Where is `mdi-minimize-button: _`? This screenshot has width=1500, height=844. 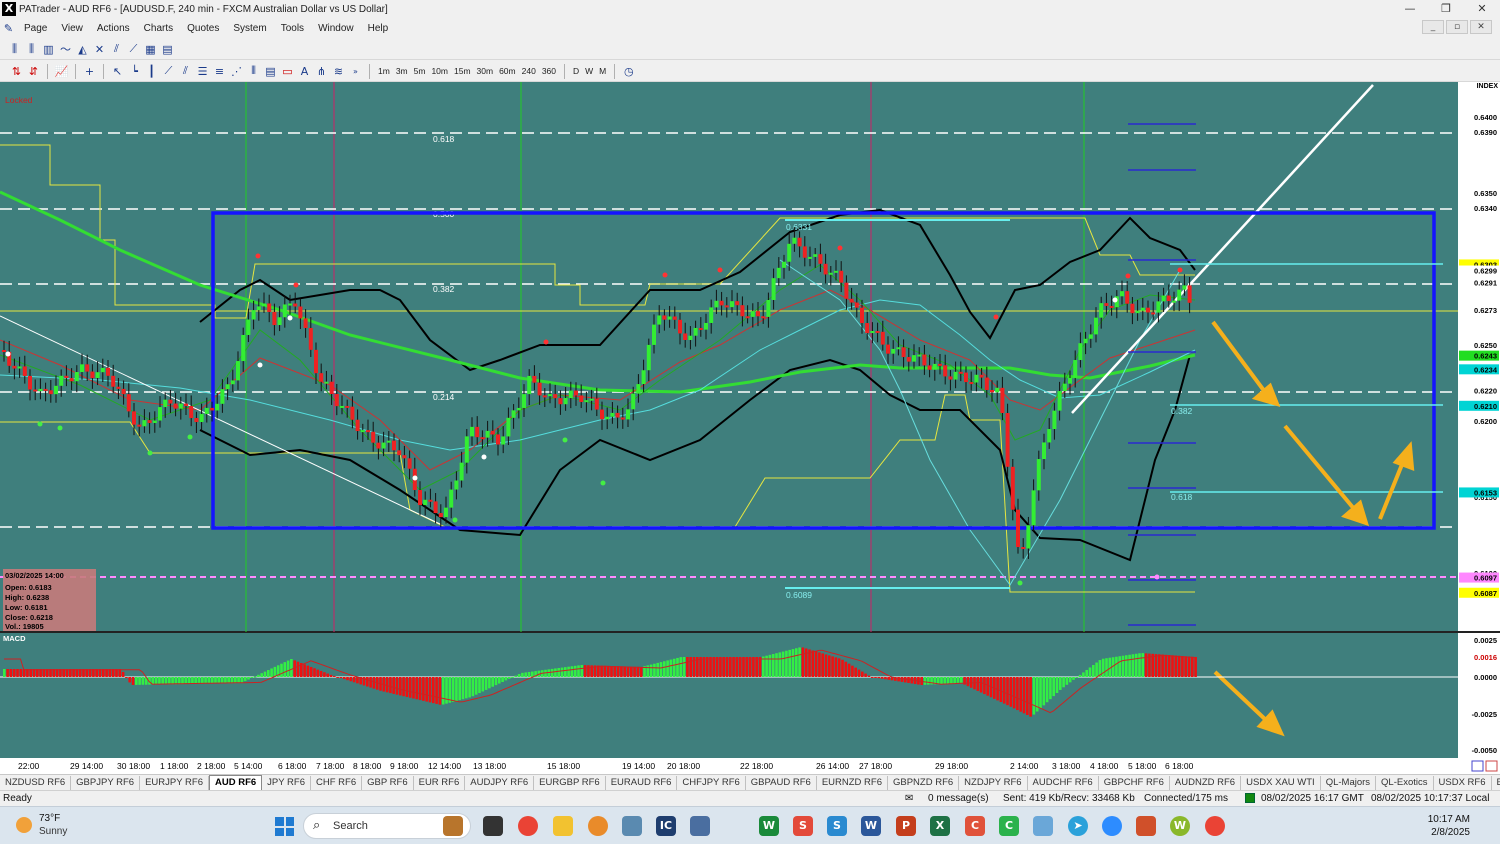
mdi-minimize-button: _ is located at coordinates (1433, 27).